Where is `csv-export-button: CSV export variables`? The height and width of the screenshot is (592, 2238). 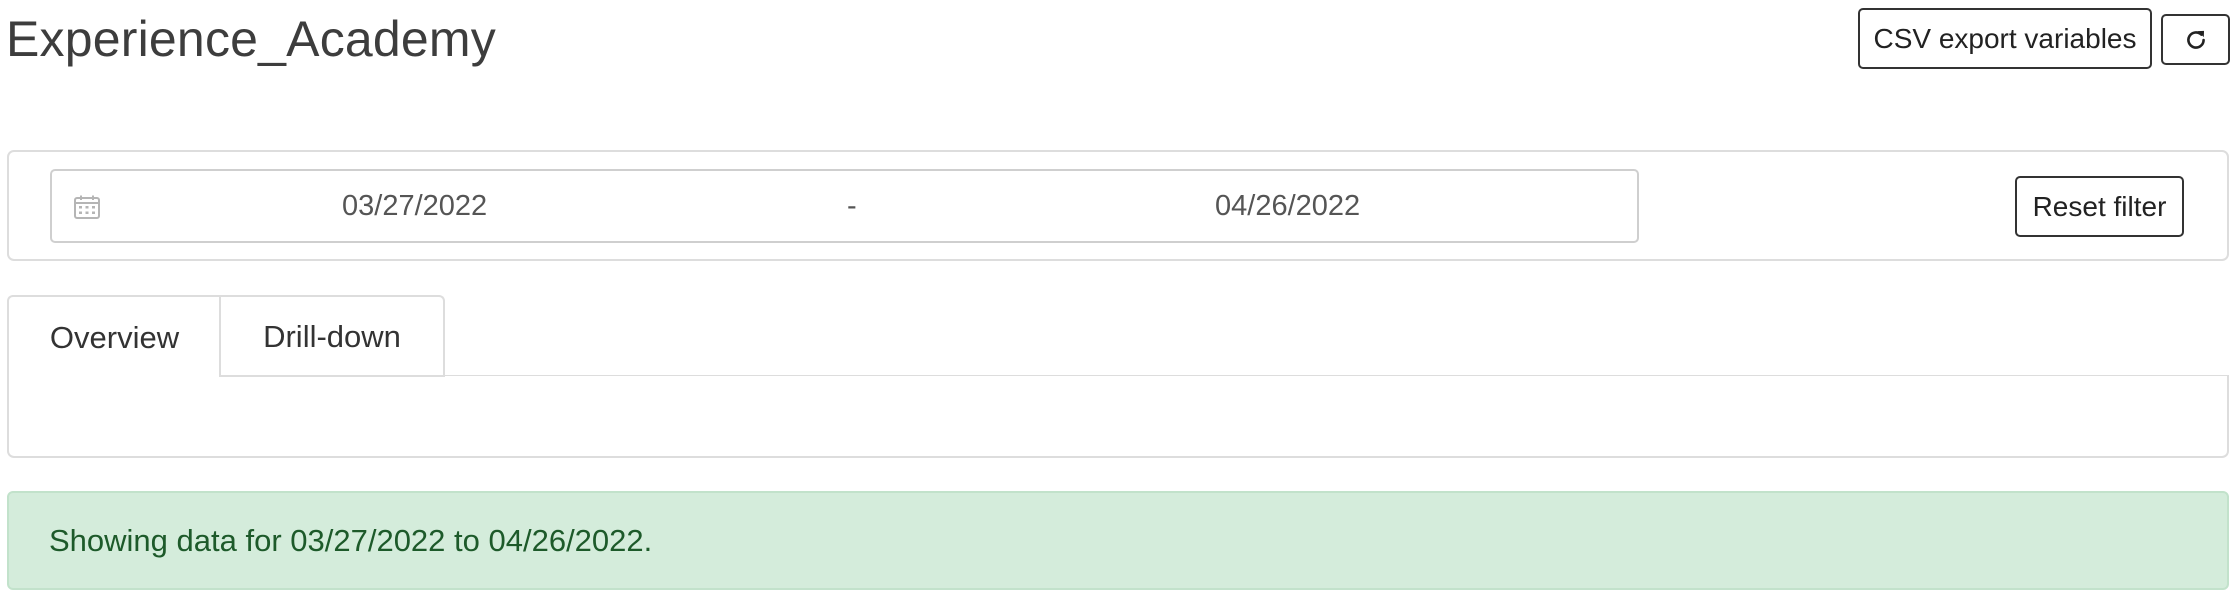
csv-export-button: CSV export variables is located at coordinates (2005, 38).